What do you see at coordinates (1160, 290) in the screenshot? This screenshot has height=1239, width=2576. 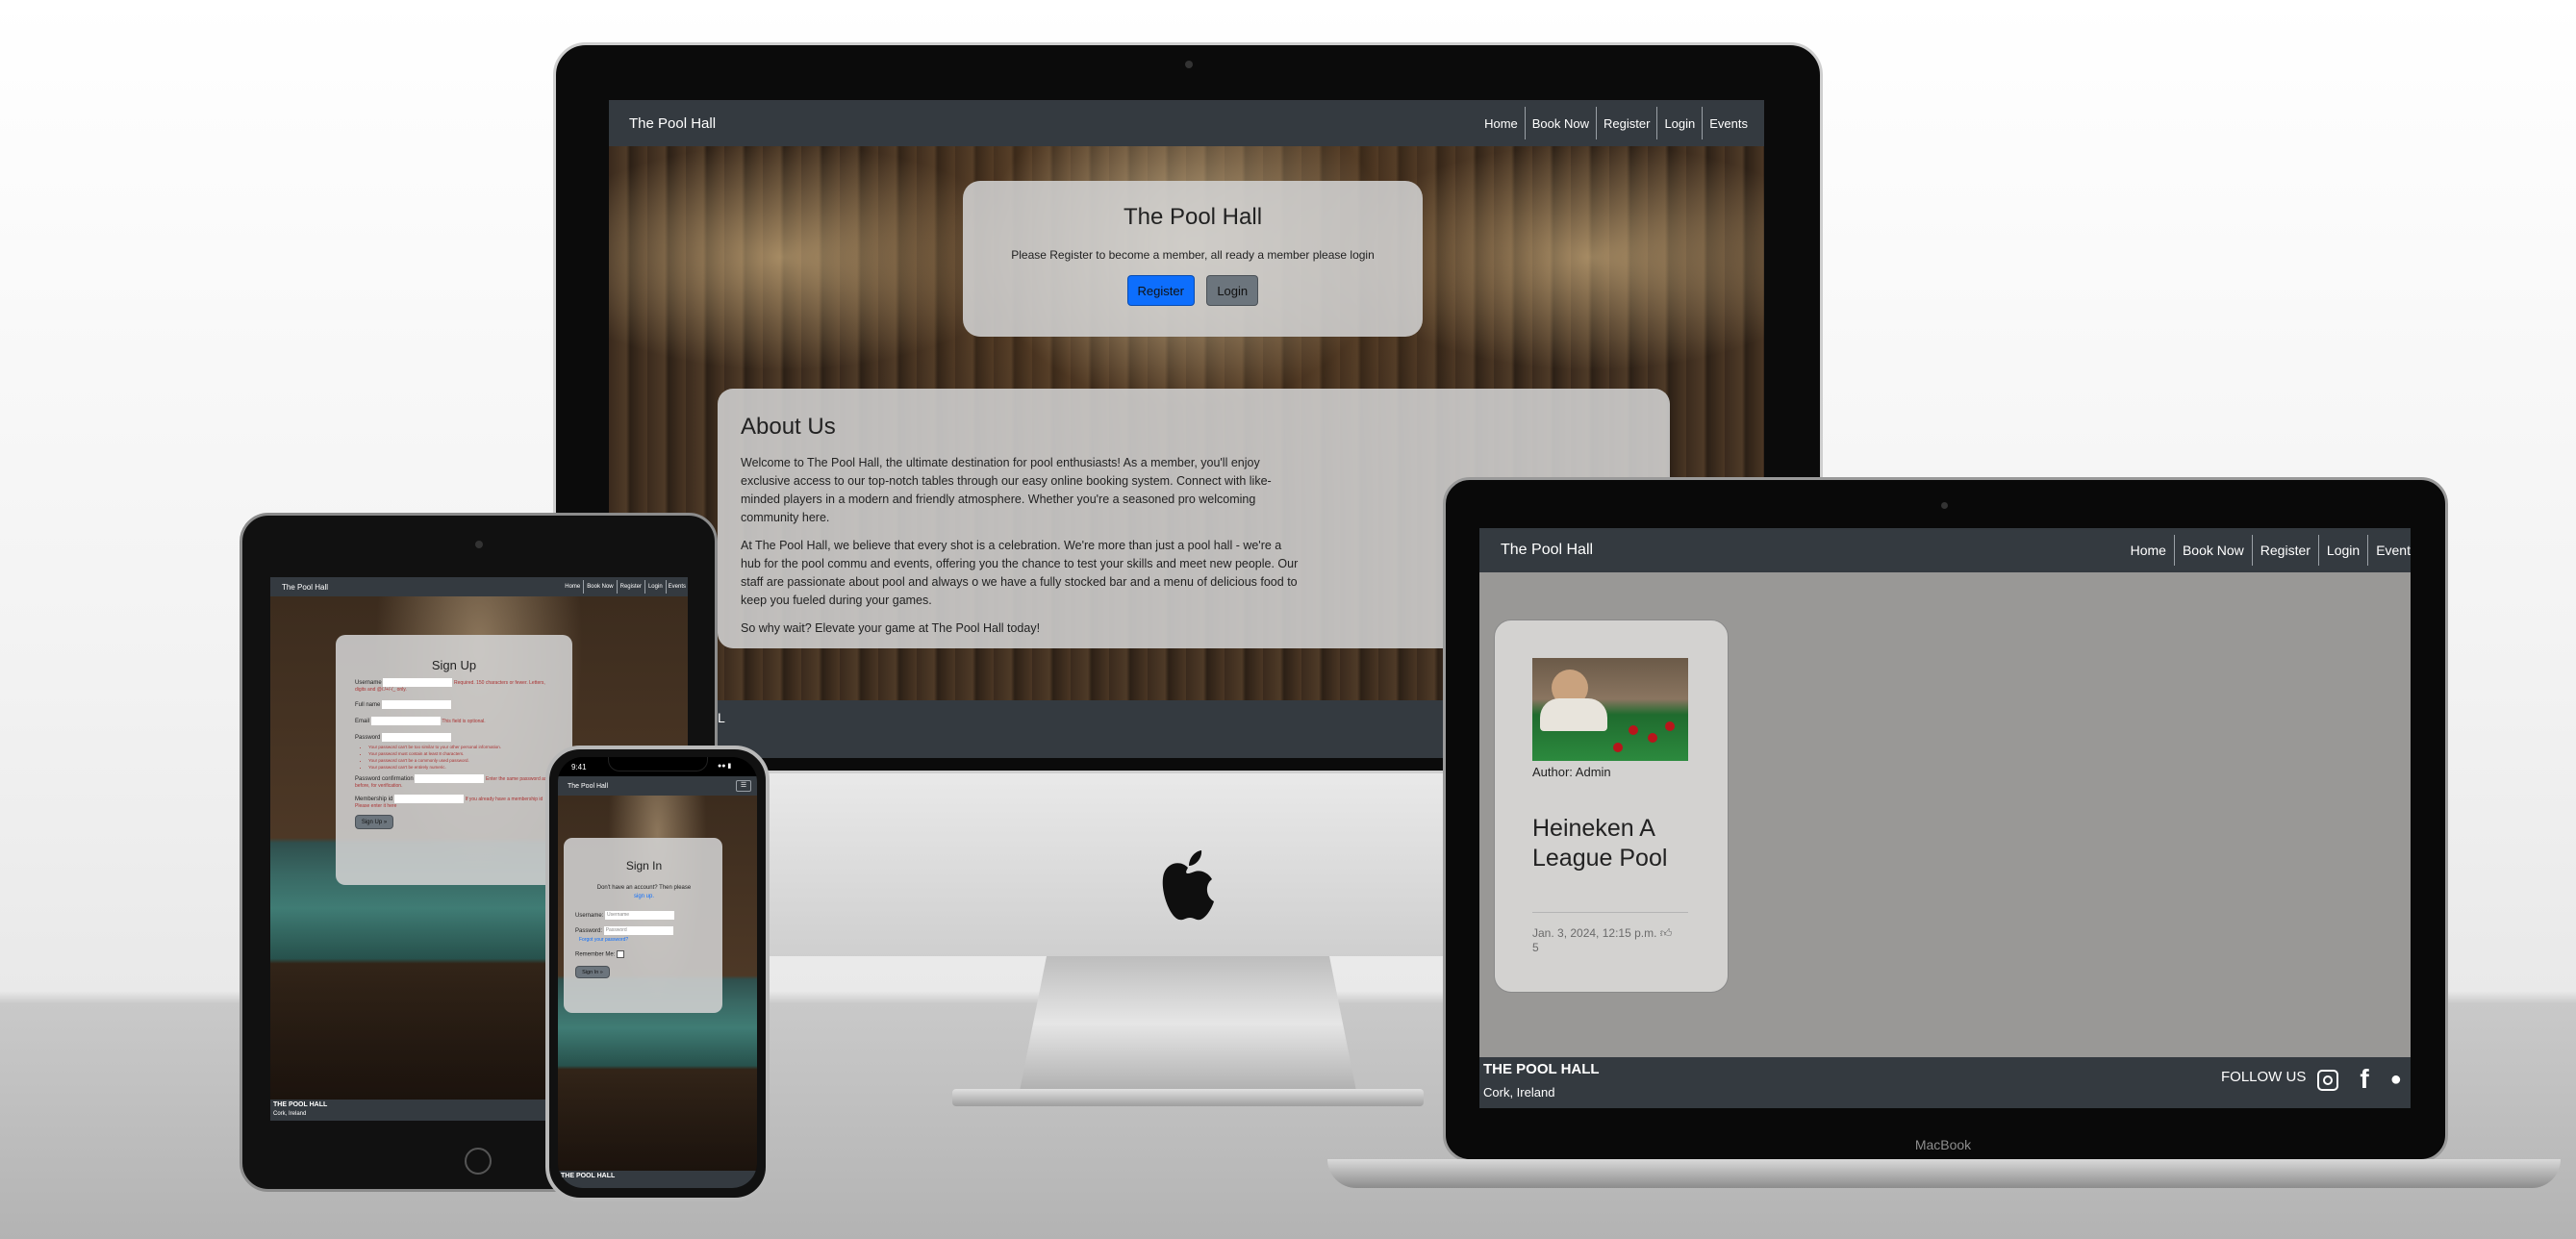 I see `register-button: Register` at bounding box center [1160, 290].